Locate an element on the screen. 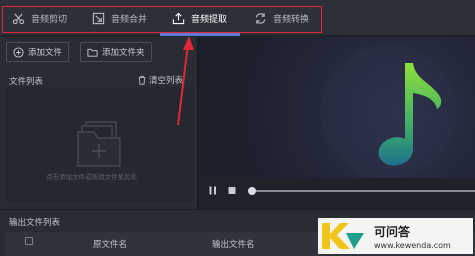  add-folder-label: 添加文件夹 is located at coordinates (123, 53).